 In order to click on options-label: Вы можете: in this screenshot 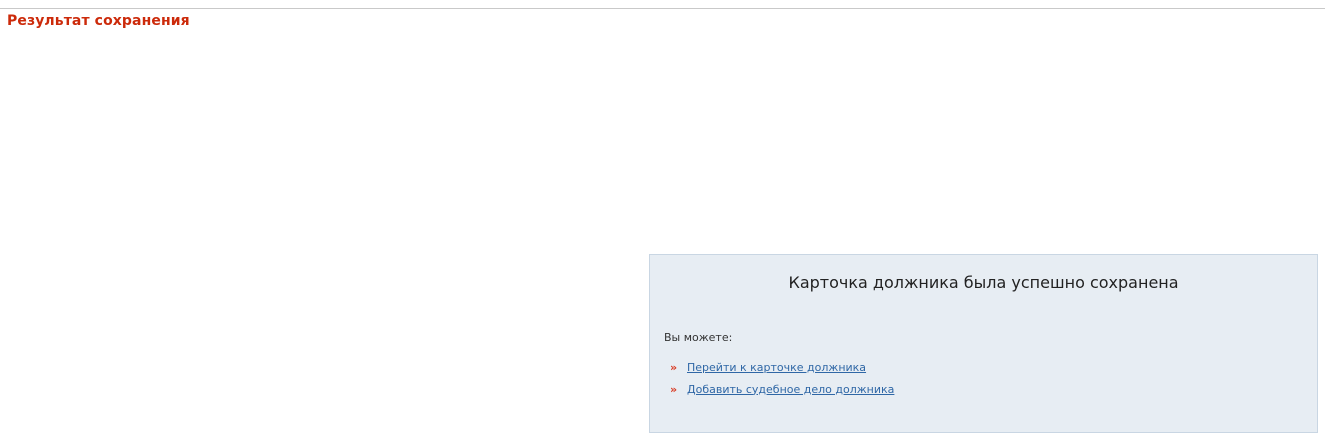, I will do `click(698, 337)`.